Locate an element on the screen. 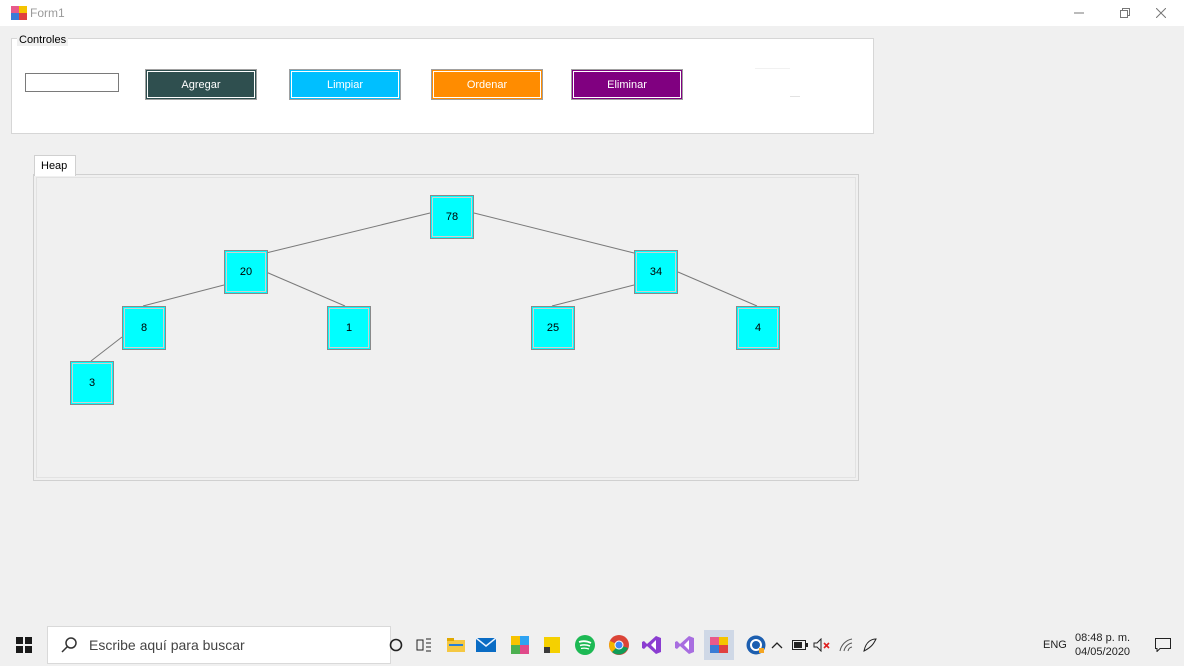  heap-node-root: 78 is located at coordinates (452, 217).